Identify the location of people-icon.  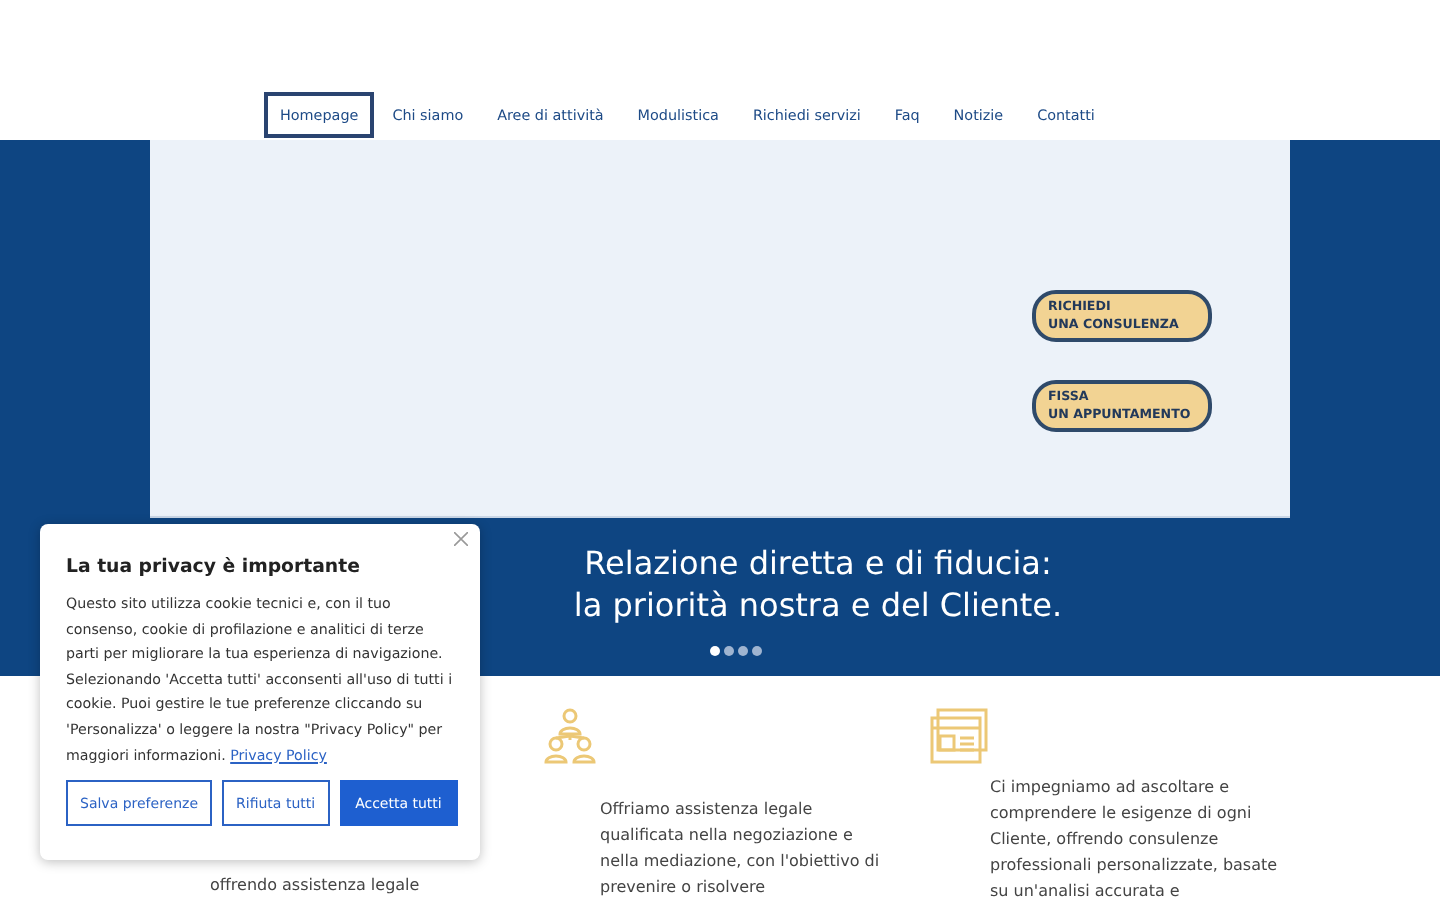
(570, 736).